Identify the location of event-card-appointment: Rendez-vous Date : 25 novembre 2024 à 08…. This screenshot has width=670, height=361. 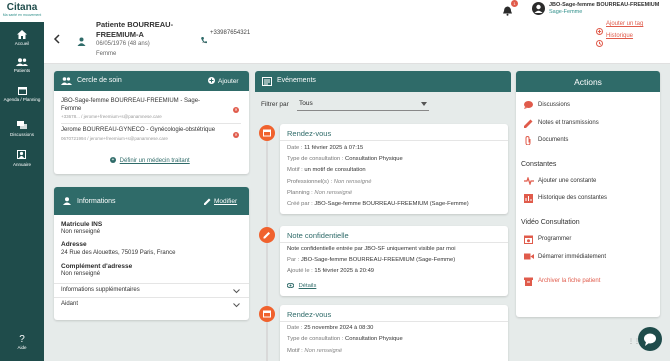
(394, 333).